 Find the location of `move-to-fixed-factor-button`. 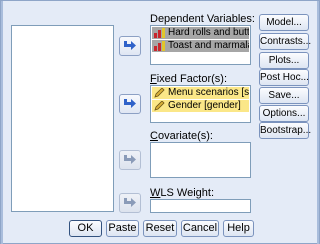

move-to-fixed-factor-button is located at coordinates (130, 104).